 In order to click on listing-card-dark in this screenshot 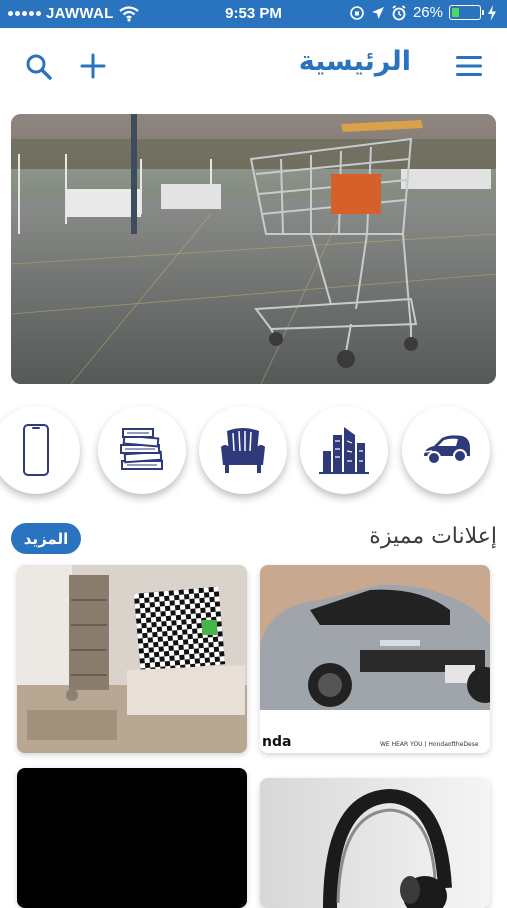, I will do `click(132, 838)`.